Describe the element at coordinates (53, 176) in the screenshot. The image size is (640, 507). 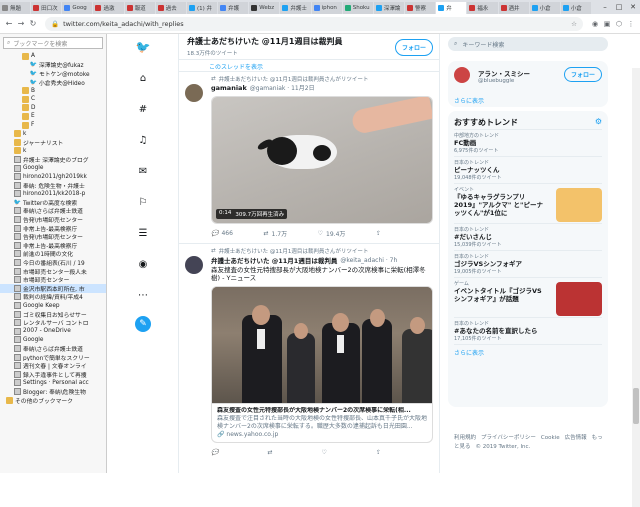
I see `bookmark-item: hirono2011/gh2019kk` at that location.